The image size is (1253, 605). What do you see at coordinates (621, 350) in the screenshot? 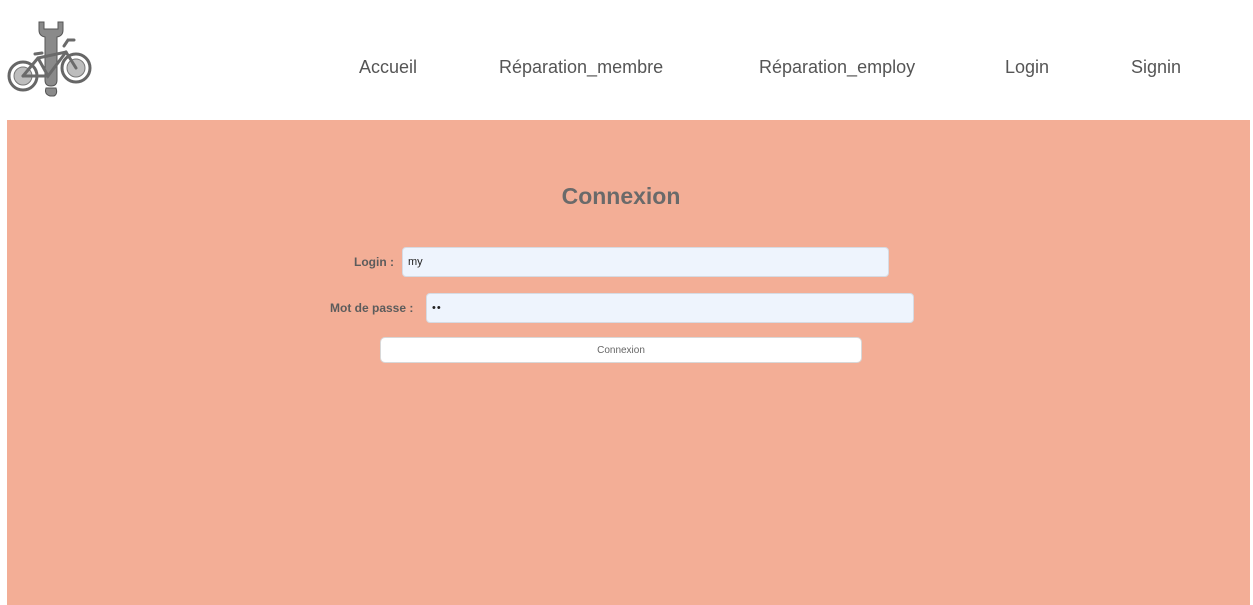
I see `connexion-button: Connexion` at bounding box center [621, 350].